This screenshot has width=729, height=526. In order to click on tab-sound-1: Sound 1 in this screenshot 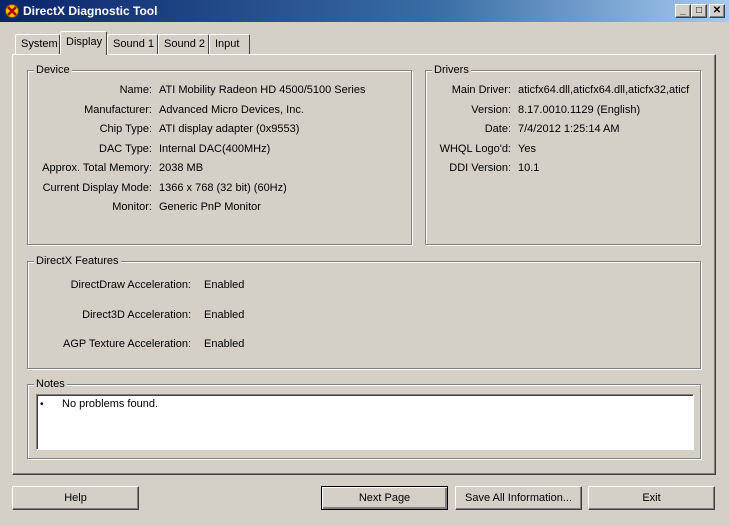, I will do `click(132, 44)`.